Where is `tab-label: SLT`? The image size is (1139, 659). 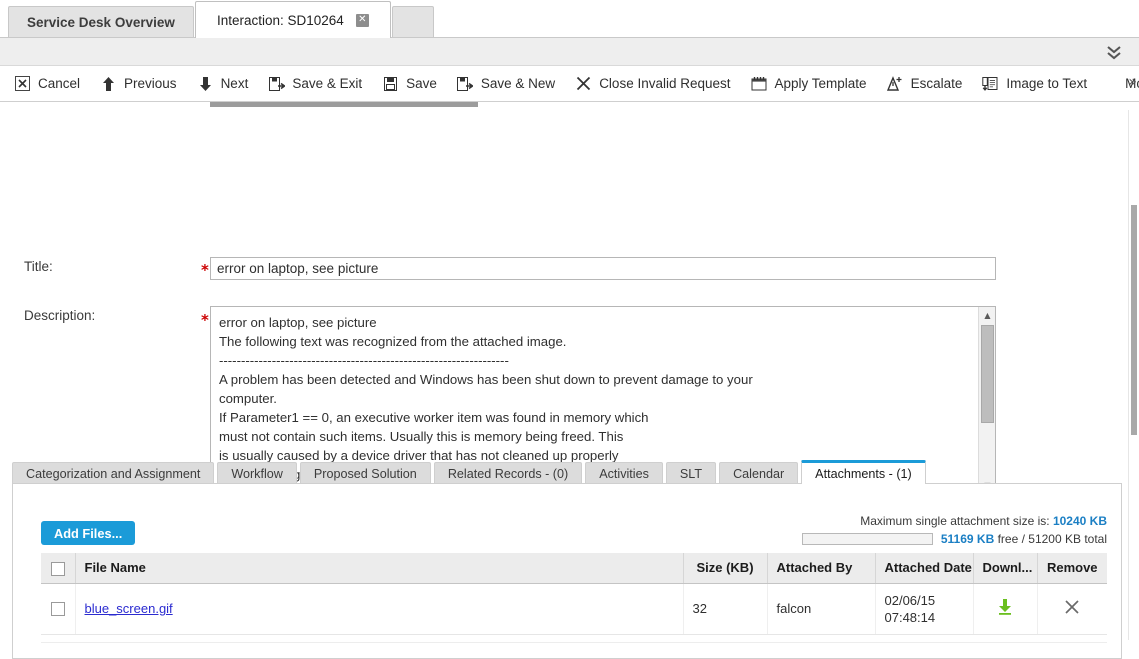 tab-label: SLT is located at coordinates (691, 473).